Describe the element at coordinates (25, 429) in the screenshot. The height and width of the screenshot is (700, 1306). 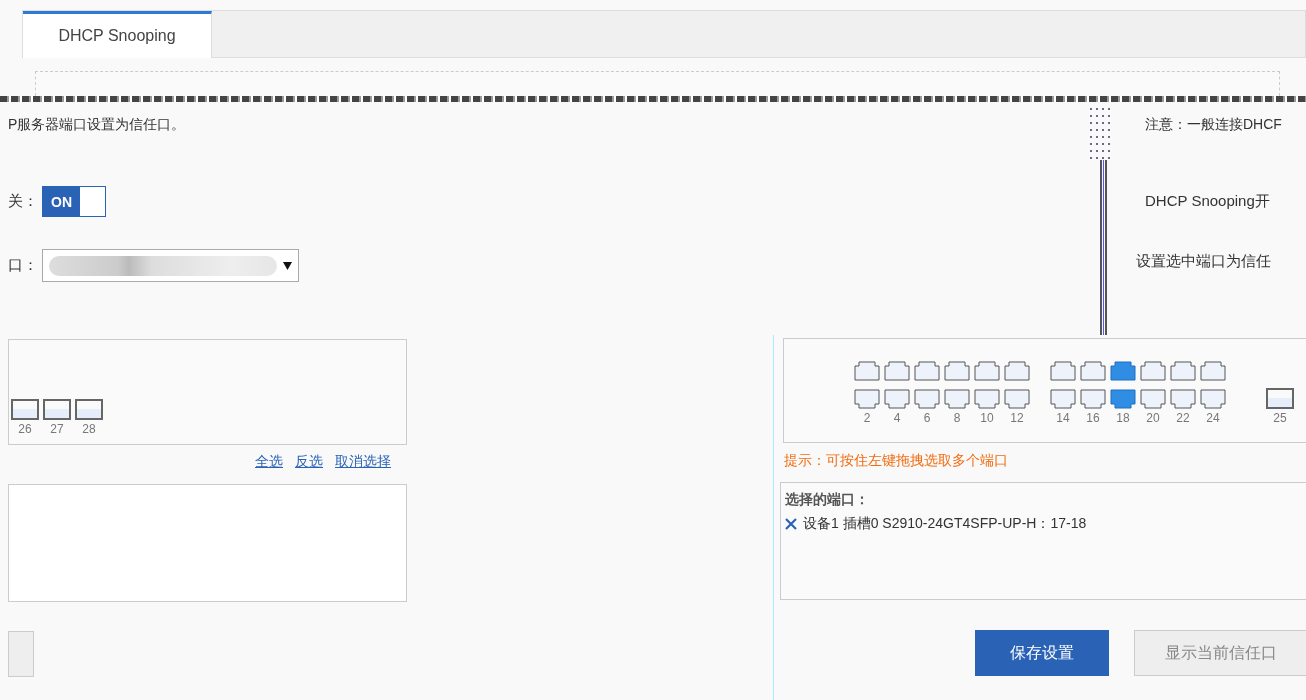
I see `port-number: 26` at that location.